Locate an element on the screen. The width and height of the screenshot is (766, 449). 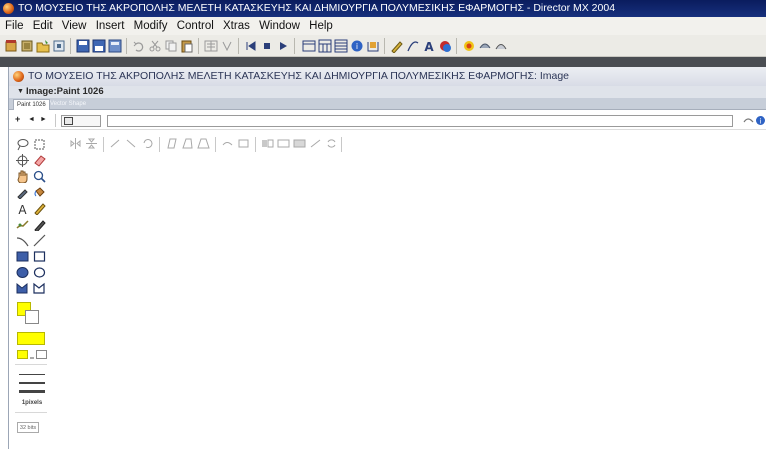
new-cast-icon is located at coordinates (27, 46).